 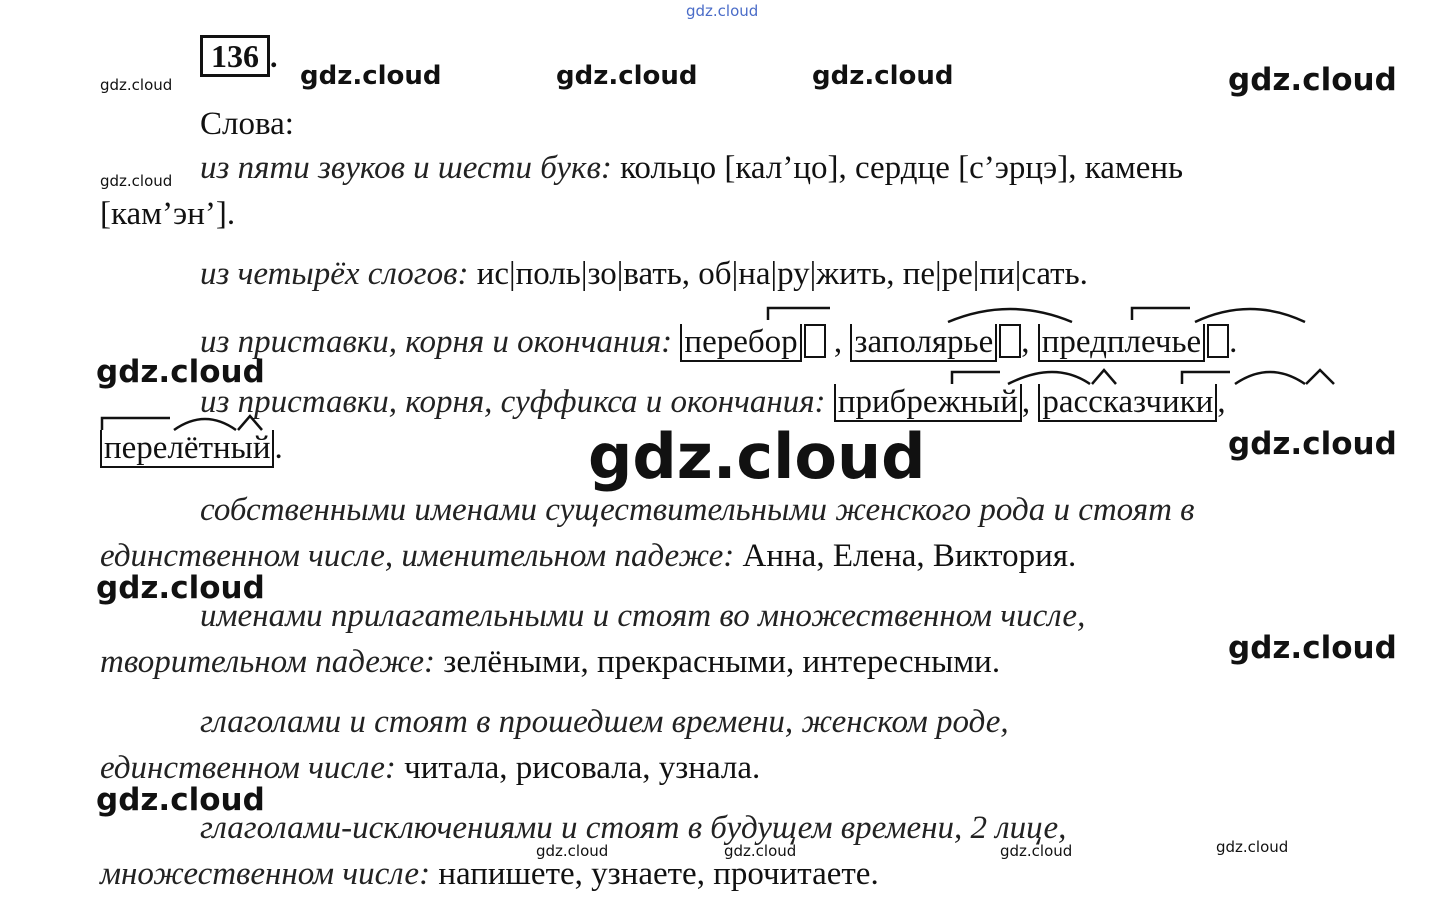 I want to click on item-label: творительном падеже:, so click(x=268, y=662).